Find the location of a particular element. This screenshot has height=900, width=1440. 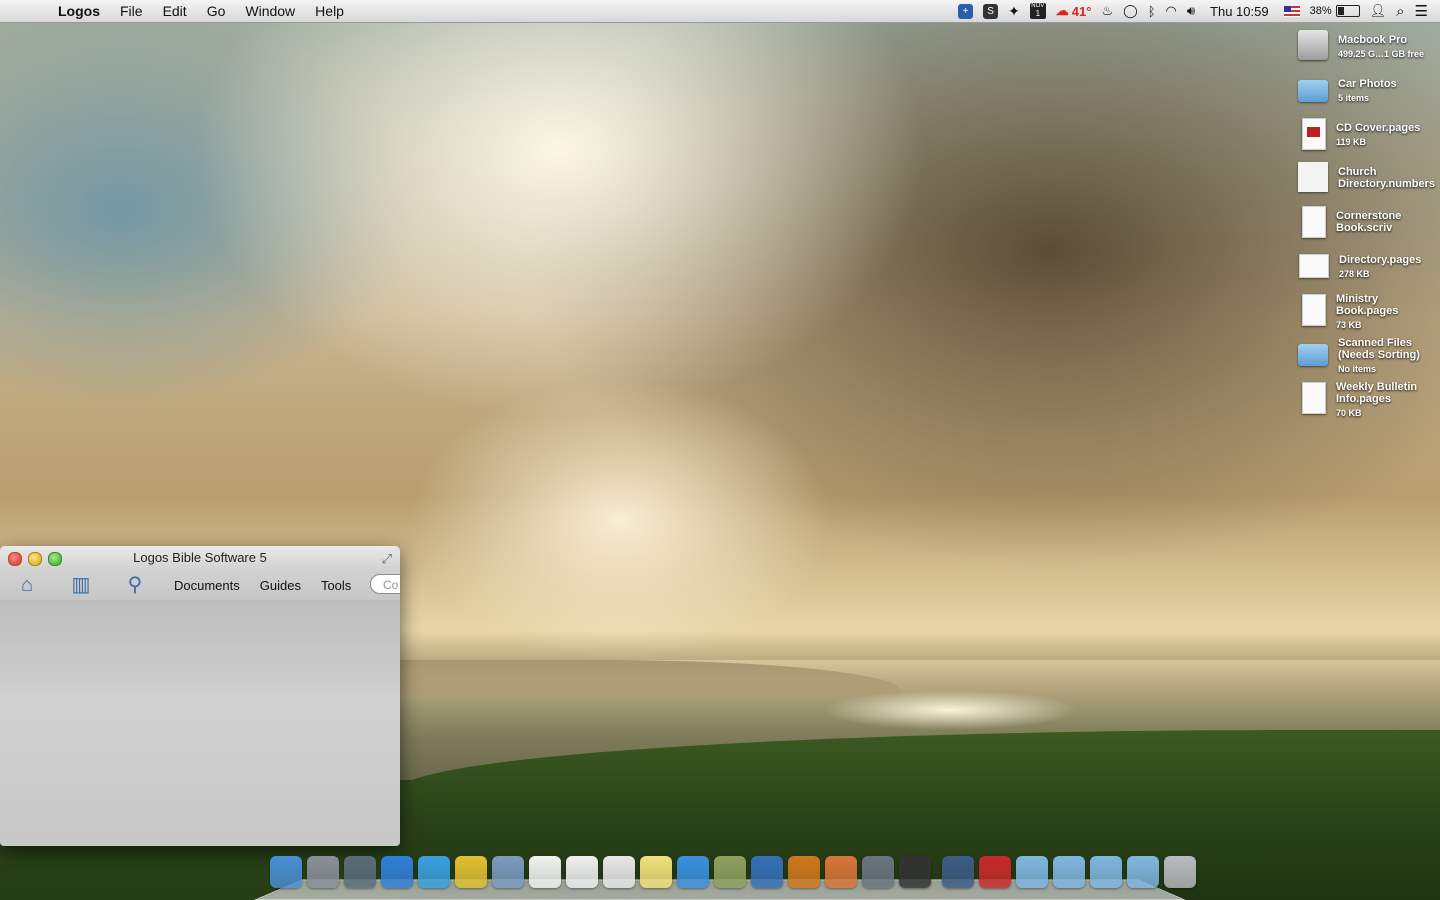

desktop-item-ministry-book: Ministry Book.pages 73 KB is located at coordinates (1365, 314).